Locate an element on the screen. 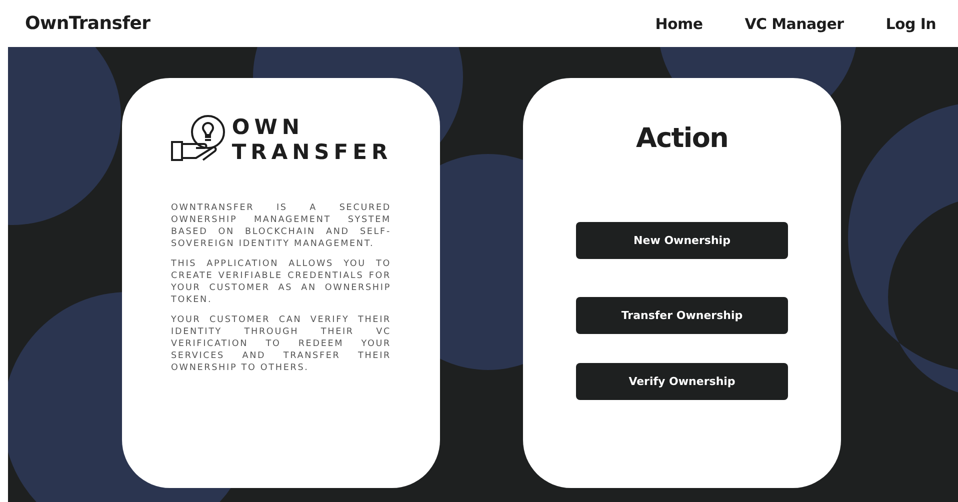 This screenshot has height=502, width=958. action-button: New Ownership is located at coordinates (682, 240).